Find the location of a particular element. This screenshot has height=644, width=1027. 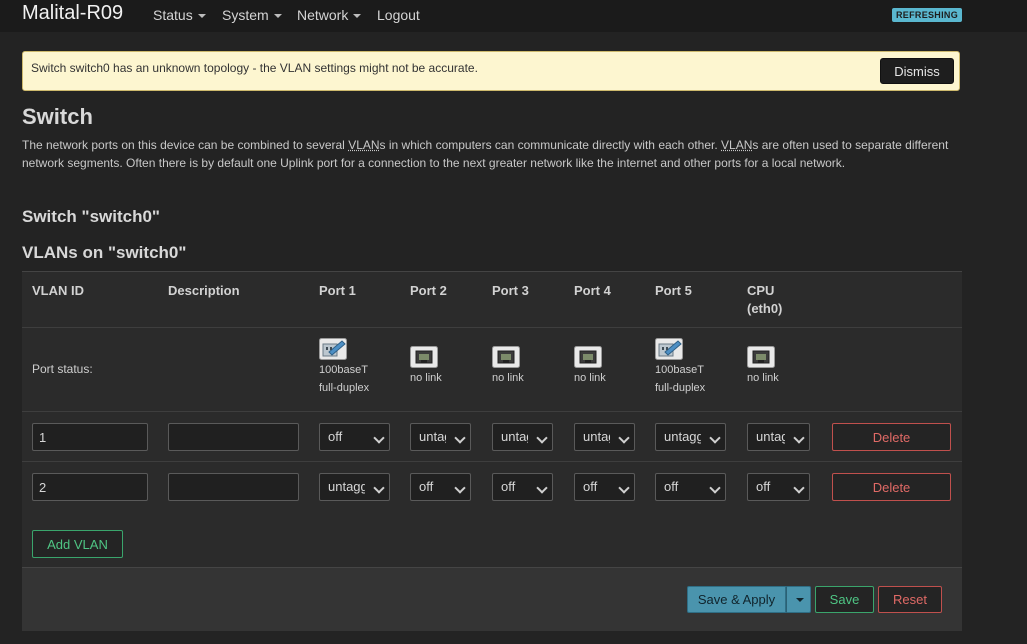

menu-system: System is located at coordinates (252, 15).